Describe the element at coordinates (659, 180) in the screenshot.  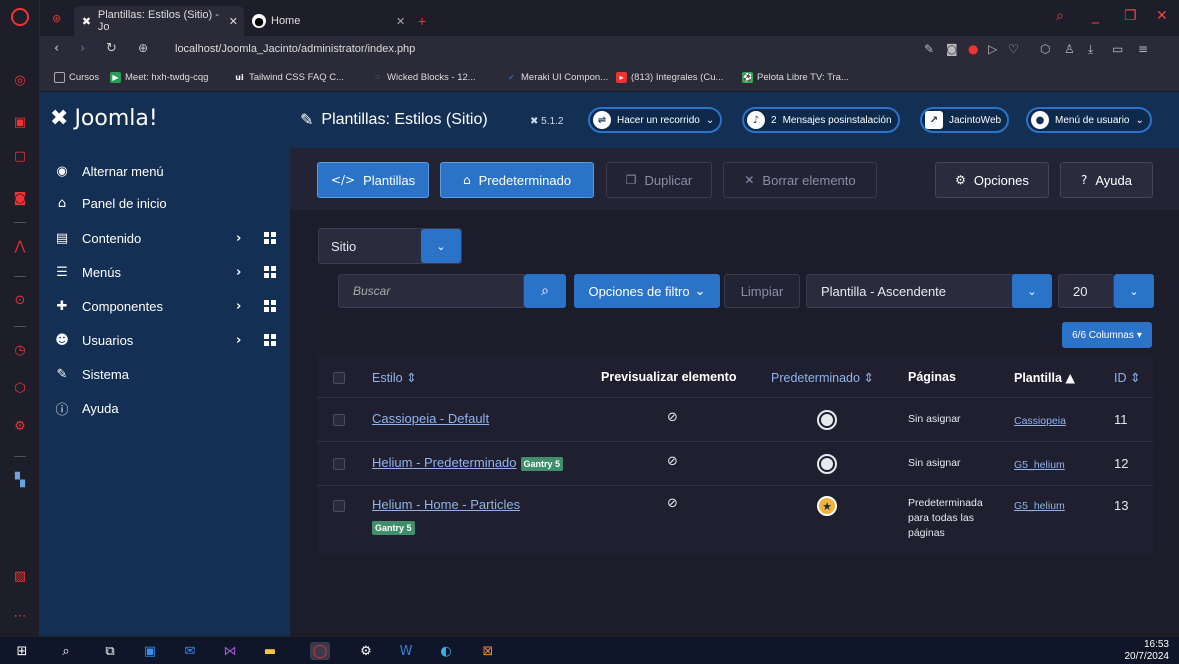
I see `duplicate-button: ❐ Duplicar` at that location.